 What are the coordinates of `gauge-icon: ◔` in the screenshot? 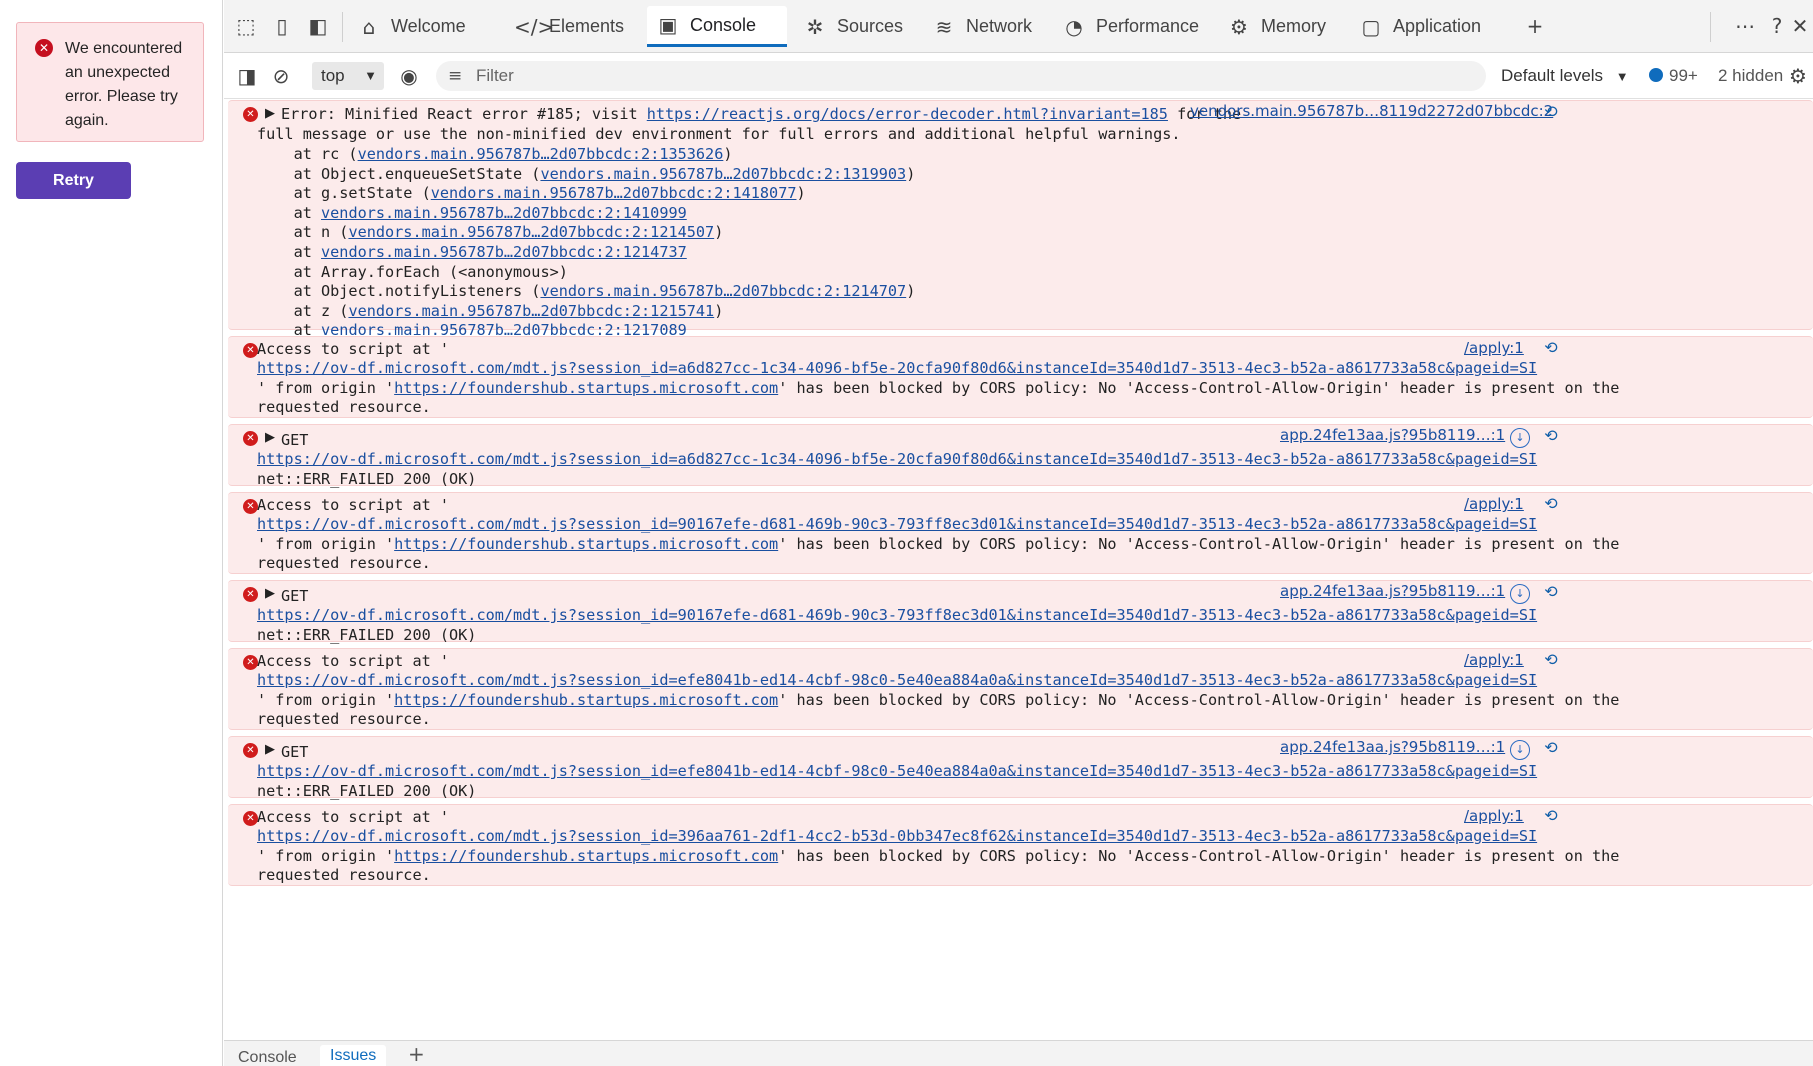 It's located at (1074, 26).